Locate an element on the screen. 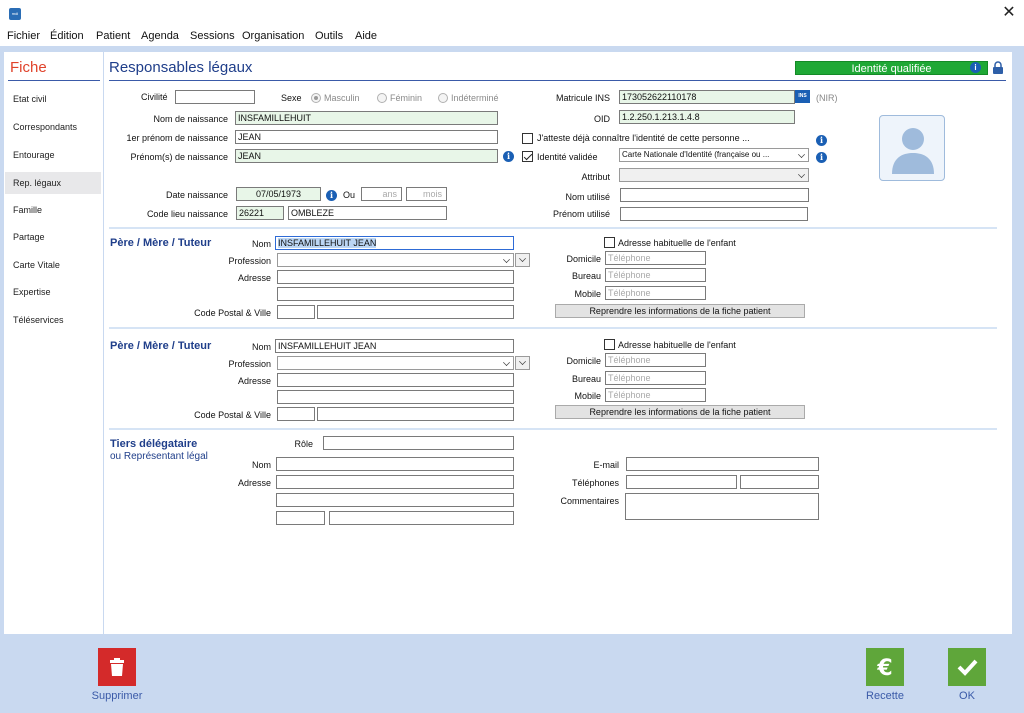 This screenshot has height=713, width=1024. tuteur2-domicile-field: Téléphone is located at coordinates (655, 360).